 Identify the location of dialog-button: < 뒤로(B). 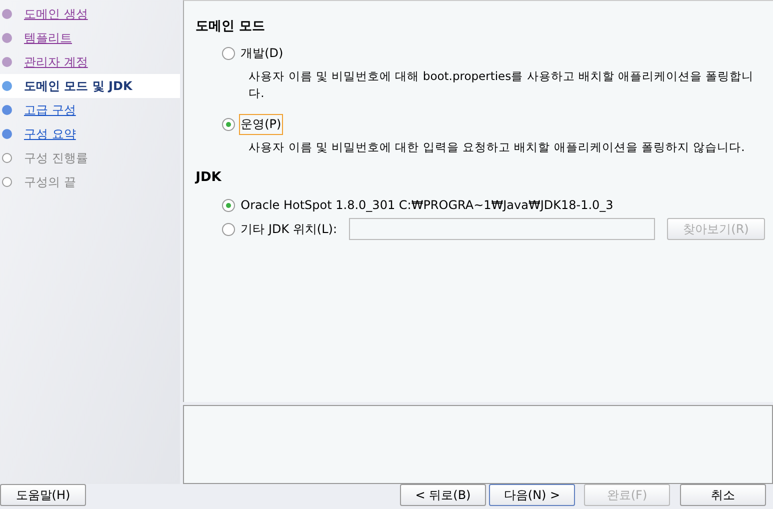
(443, 495).